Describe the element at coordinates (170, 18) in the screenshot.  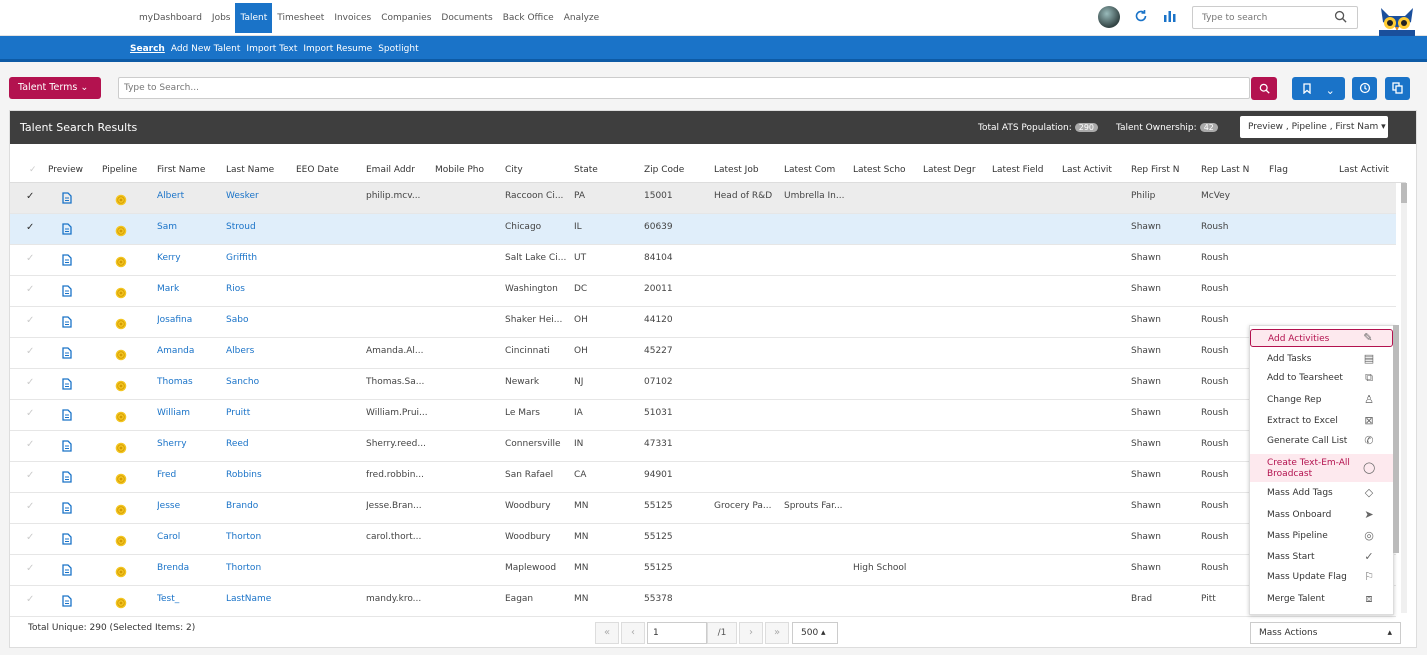
I see `tab-mydashboard: myDashboard` at that location.